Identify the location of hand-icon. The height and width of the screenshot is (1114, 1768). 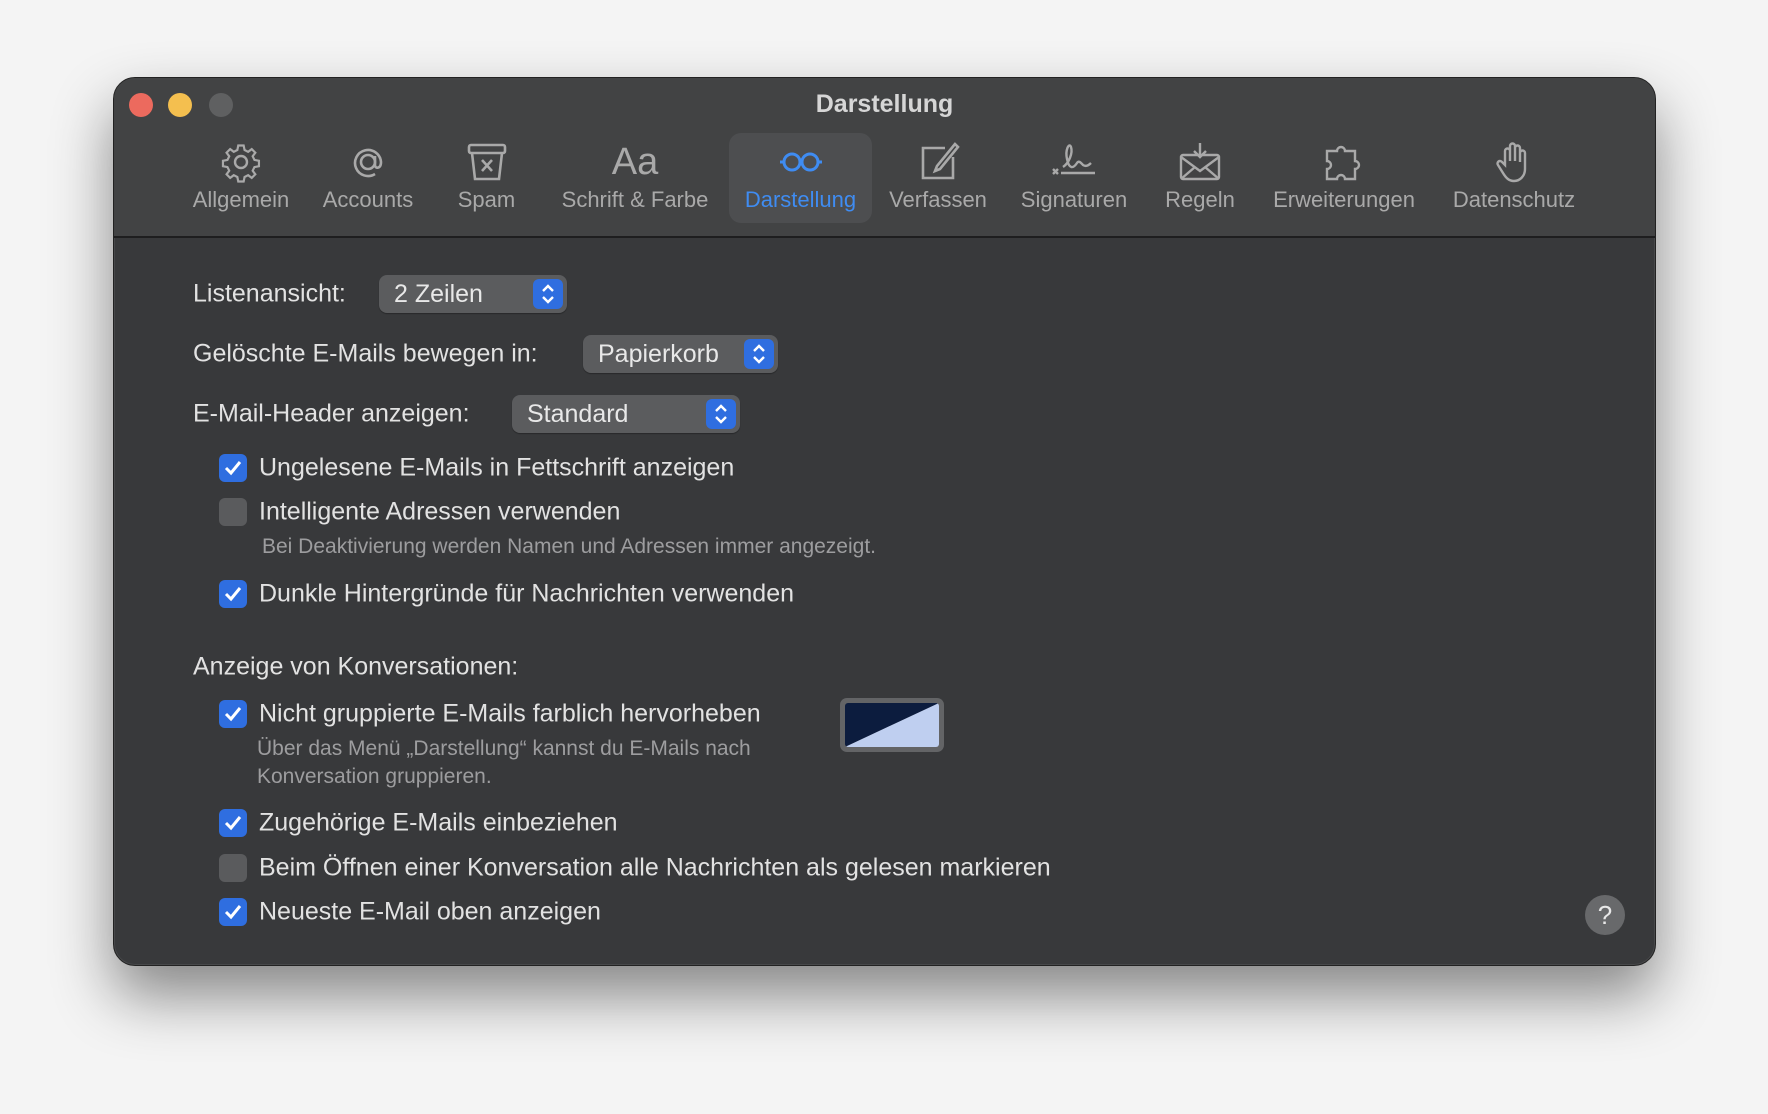
(1511, 162).